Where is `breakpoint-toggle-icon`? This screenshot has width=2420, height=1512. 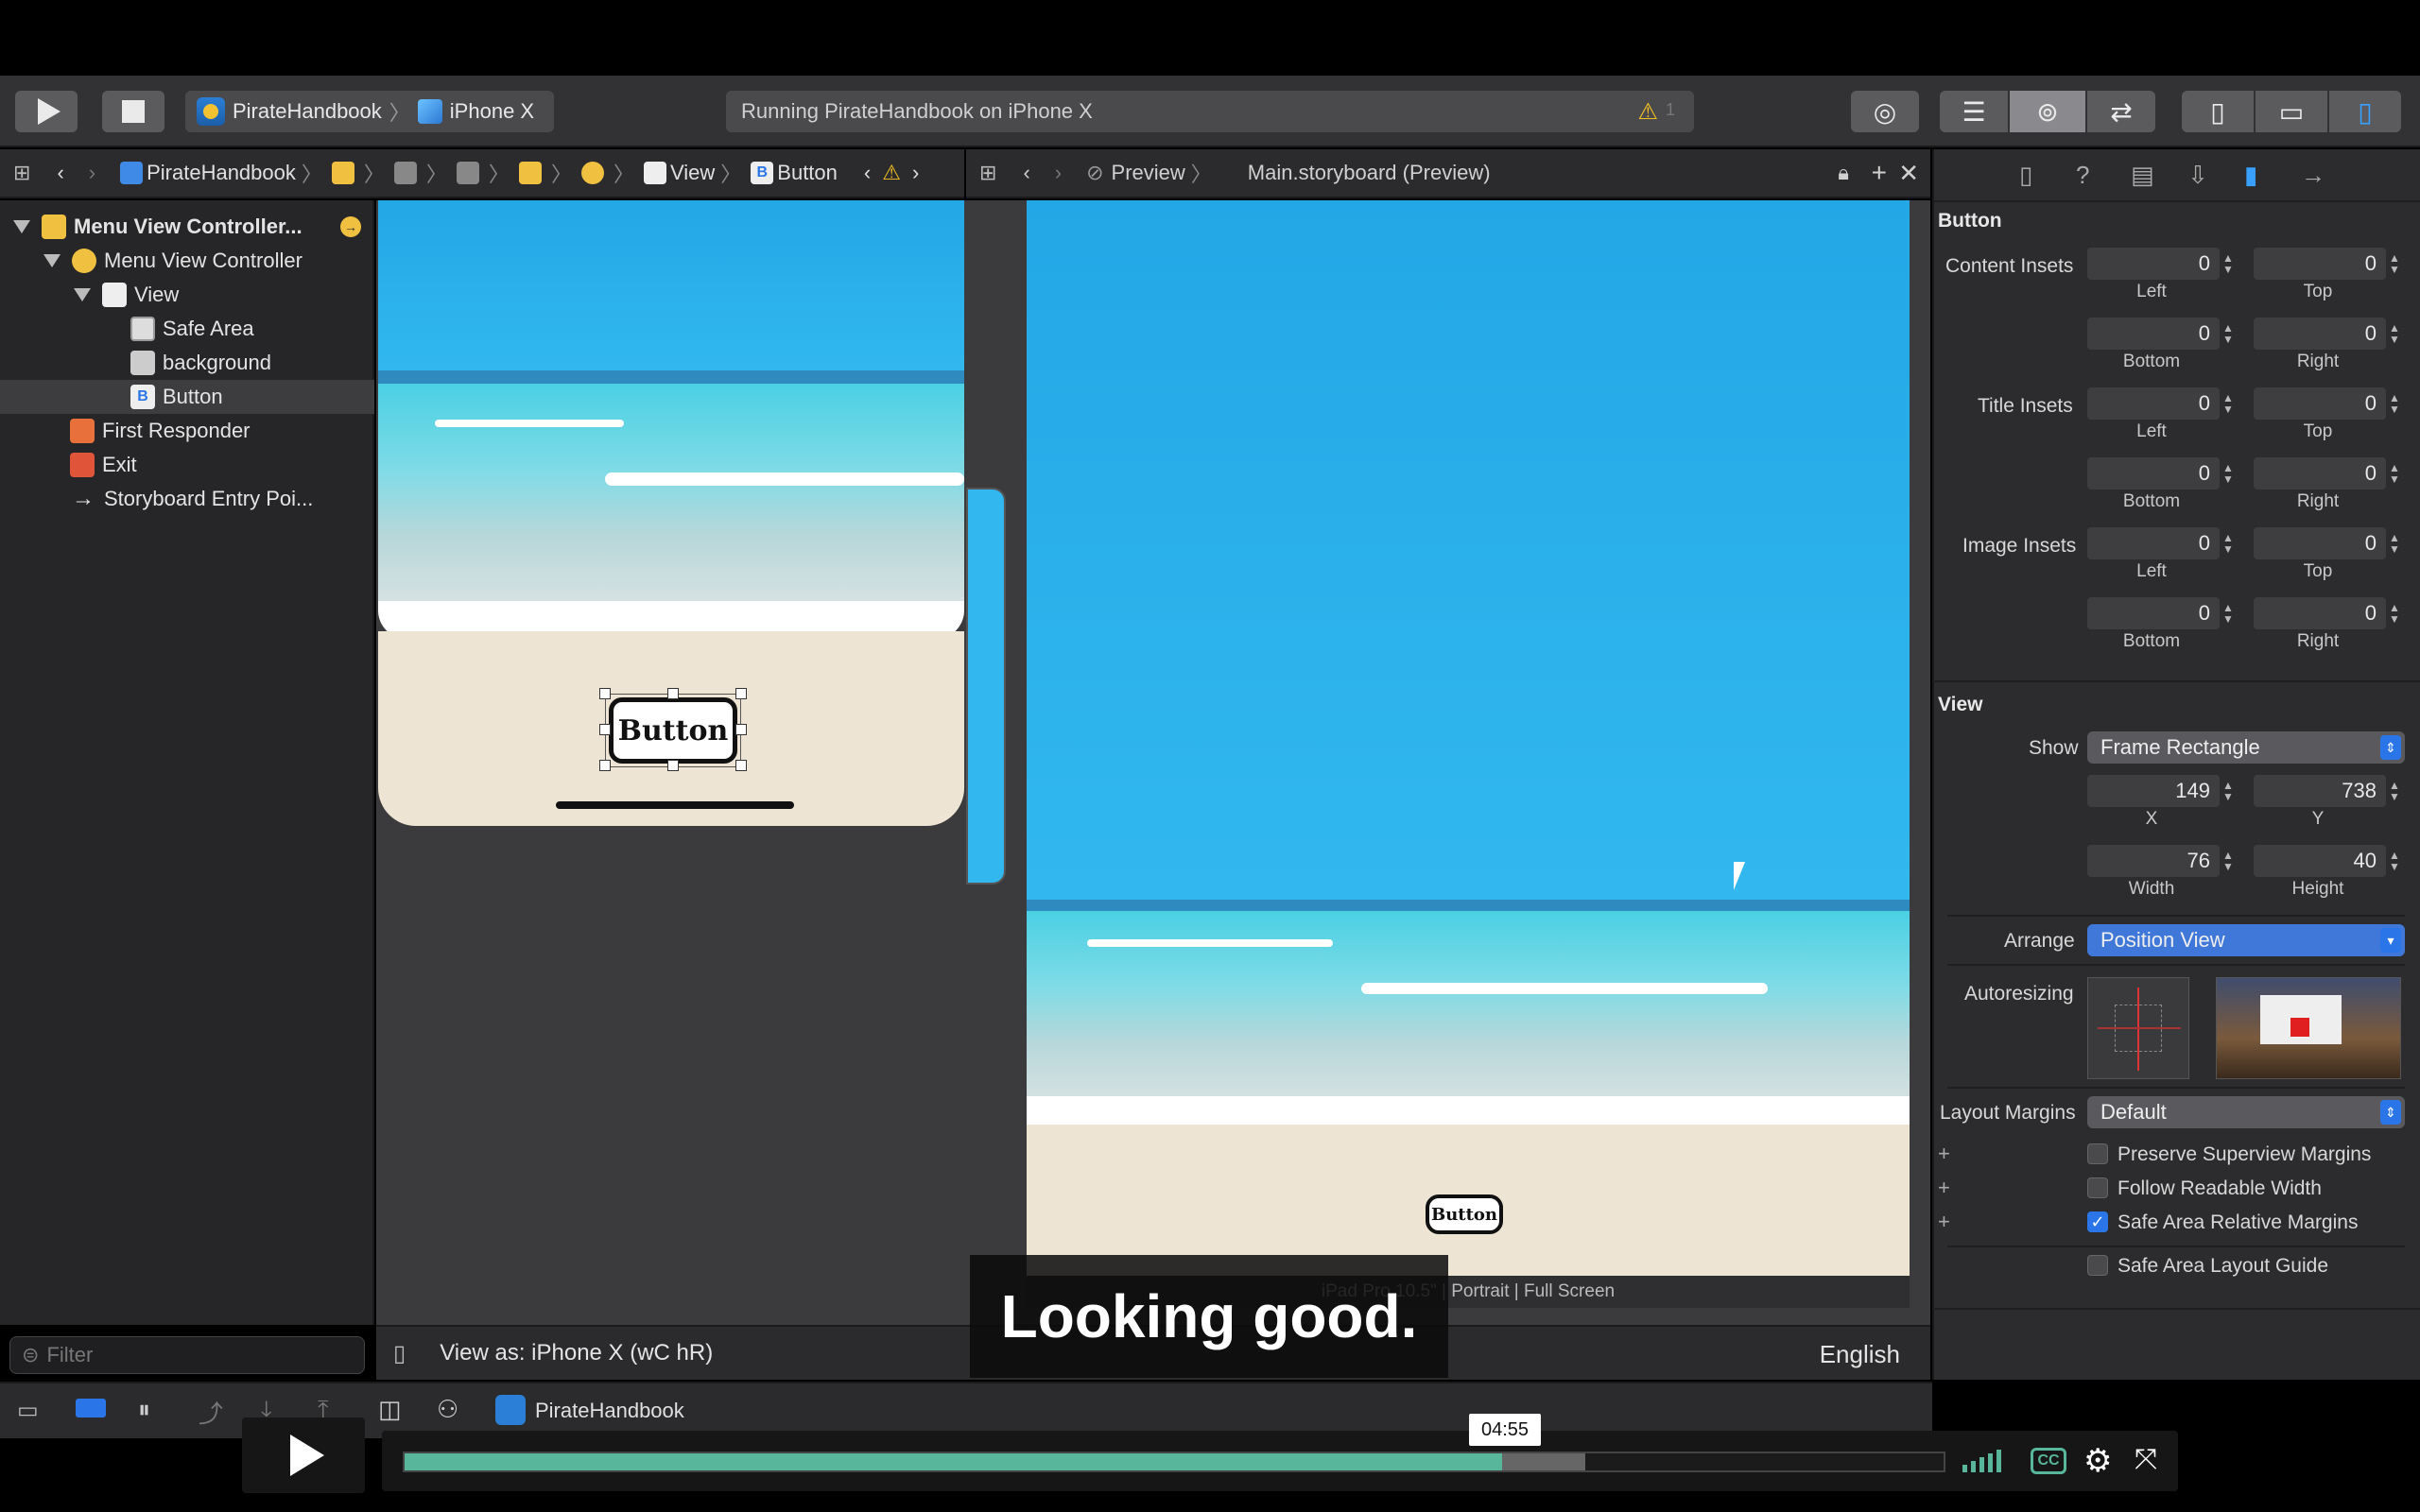 breakpoint-toggle-icon is located at coordinates (91, 1408).